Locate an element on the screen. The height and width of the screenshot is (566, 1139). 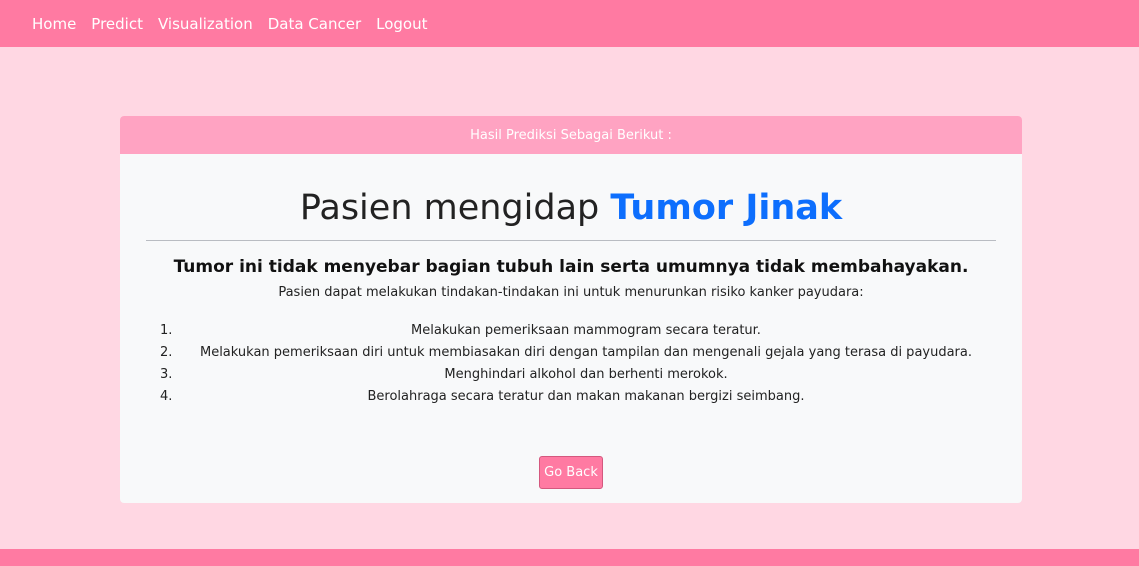
title-divider is located at coordinates (571, 240).